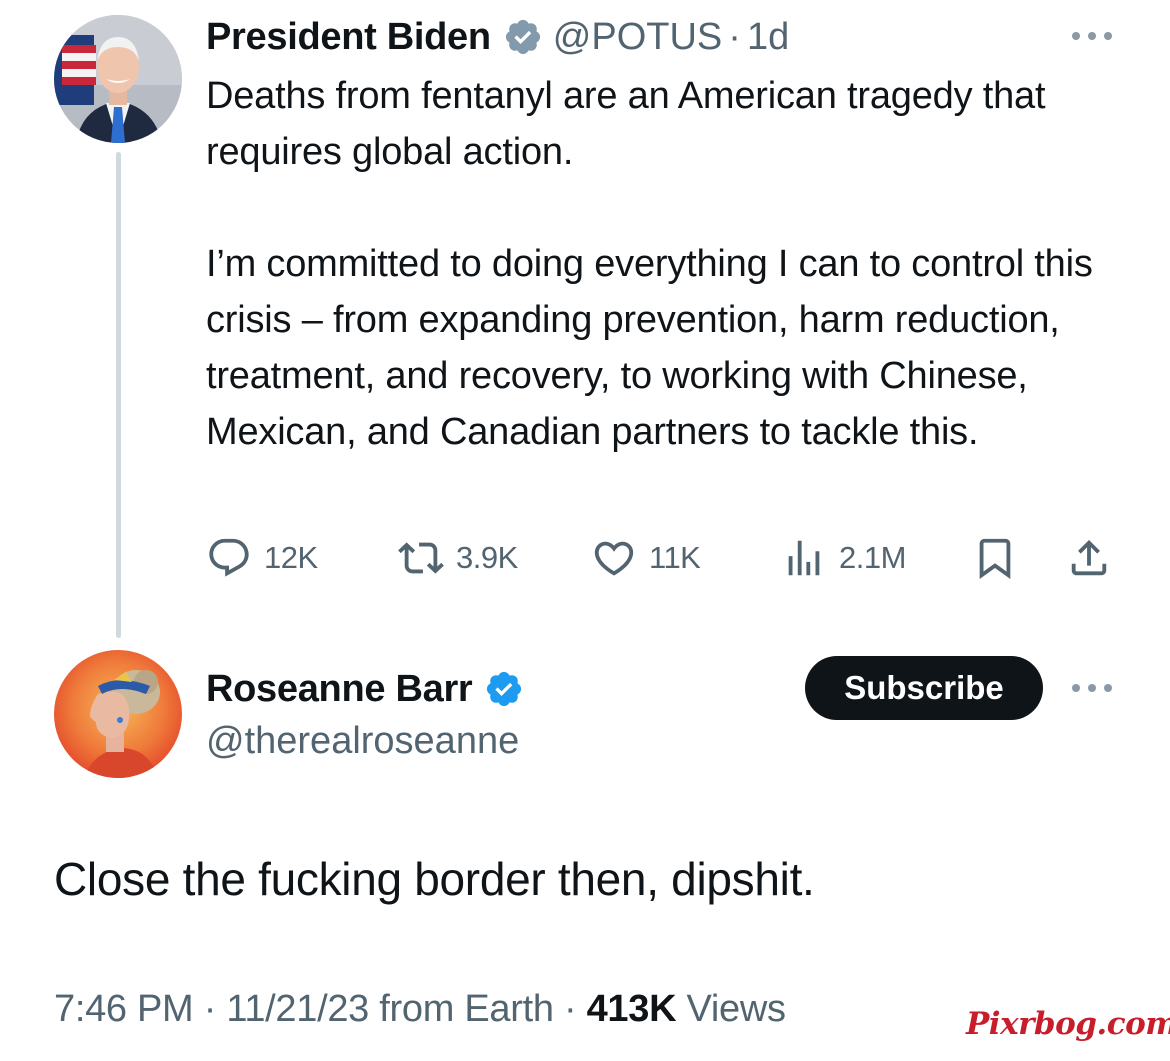 This screenshot has width=1170, height=1061. What do you see at coordinates (497, 37) in the screenshot?
I see `tweet-header: President Biden @POTUS · 1d` at bounding box center [497, 37].